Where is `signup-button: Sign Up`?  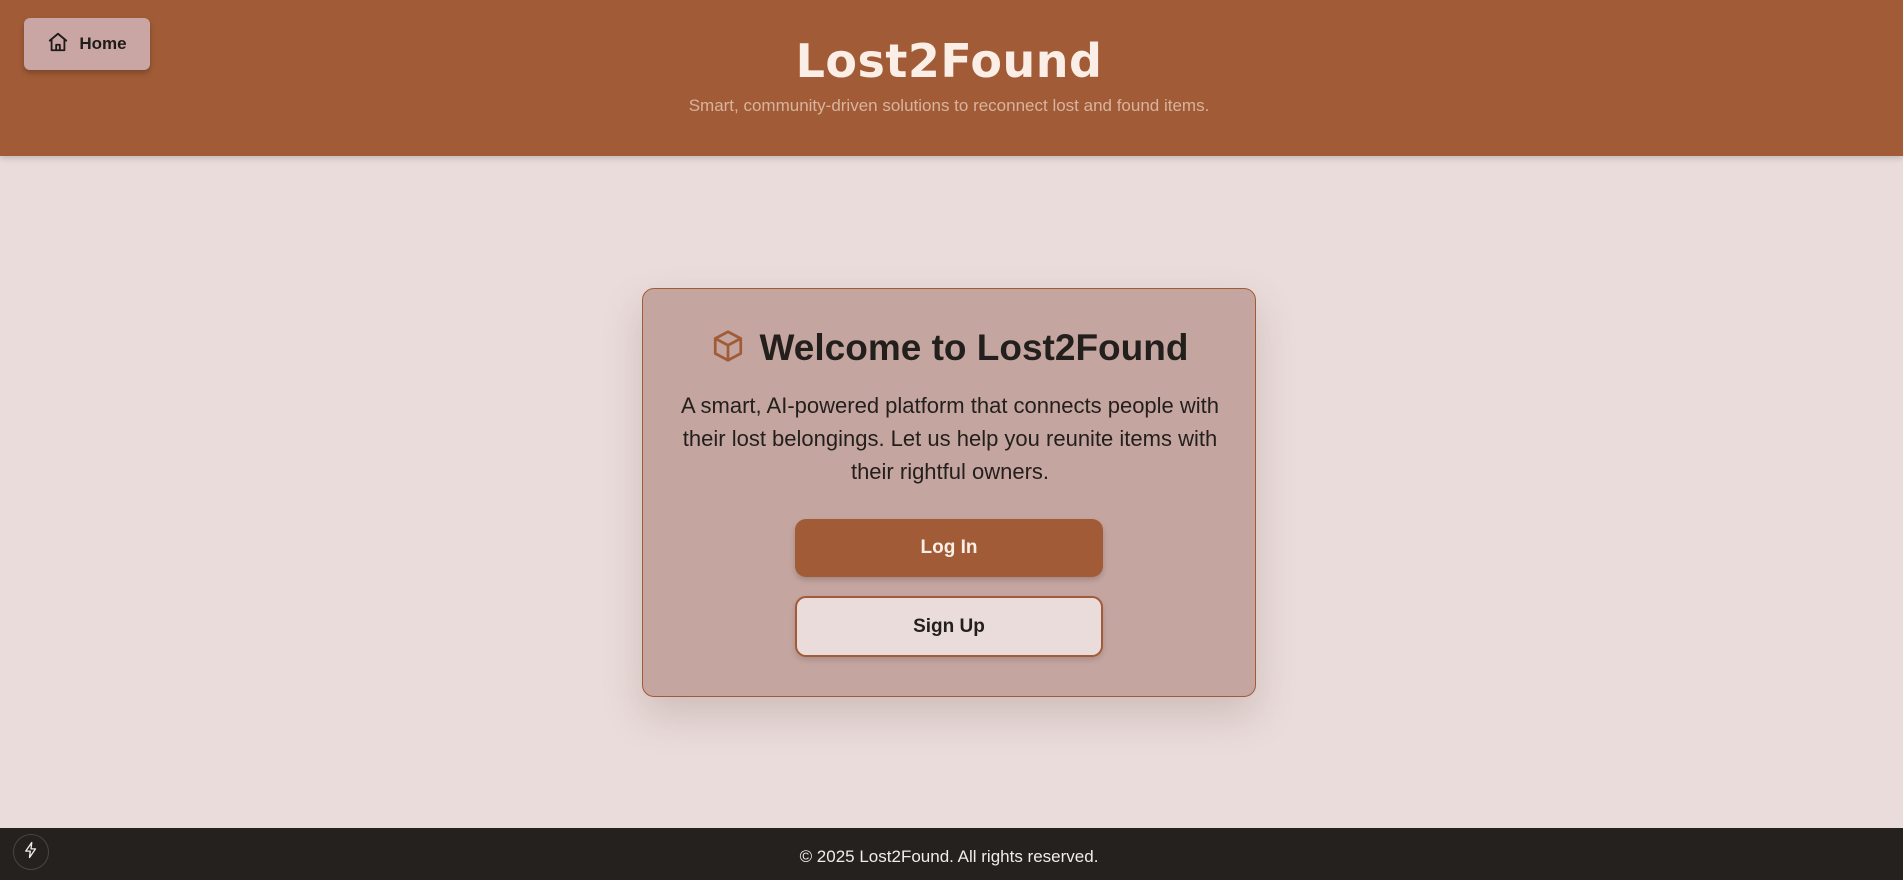 signup-button: Sign Up is located at coordinates (949, 626).